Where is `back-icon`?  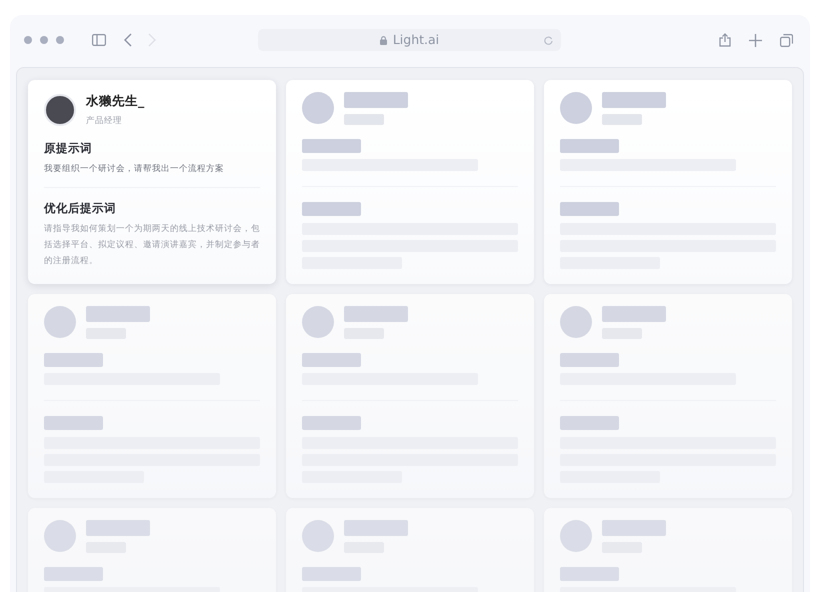 back-icon is located at coordinates (128, 40).